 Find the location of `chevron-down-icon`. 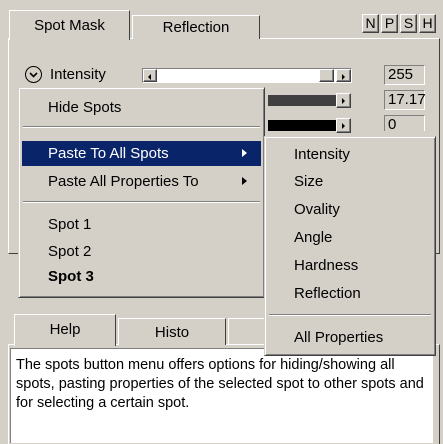

chevron-down-icon is located at coordinates (33, 75).